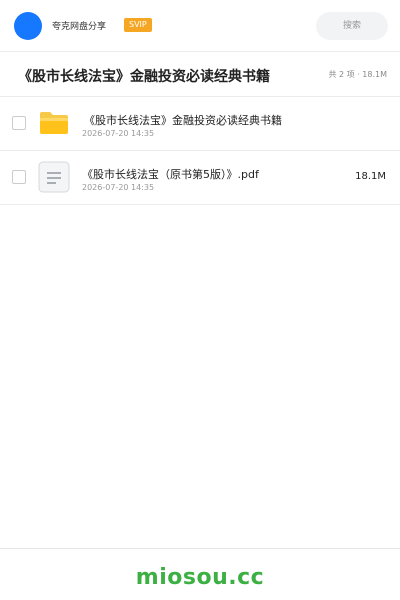 This screenshot has height=600, width=400. What do you see at coordinates (370, 176) in the screenshot?
I see `file-size: 18.1M` at bounding box center [370, 176].